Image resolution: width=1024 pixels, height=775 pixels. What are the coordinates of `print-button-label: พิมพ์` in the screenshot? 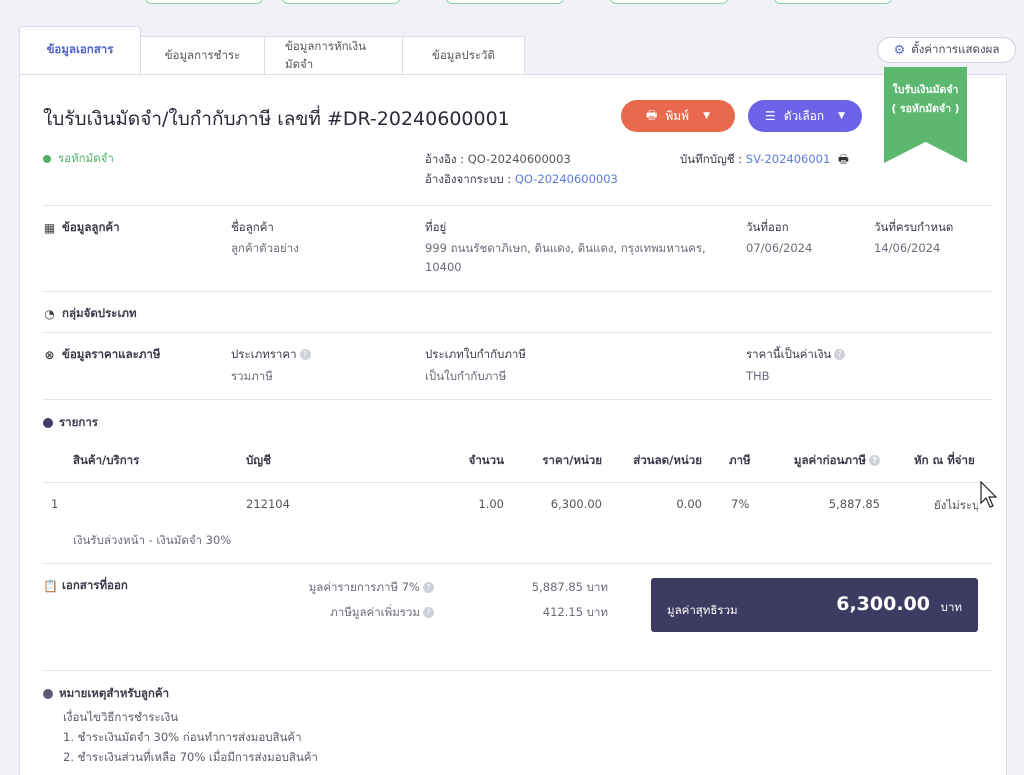 It's located at (677, 115).